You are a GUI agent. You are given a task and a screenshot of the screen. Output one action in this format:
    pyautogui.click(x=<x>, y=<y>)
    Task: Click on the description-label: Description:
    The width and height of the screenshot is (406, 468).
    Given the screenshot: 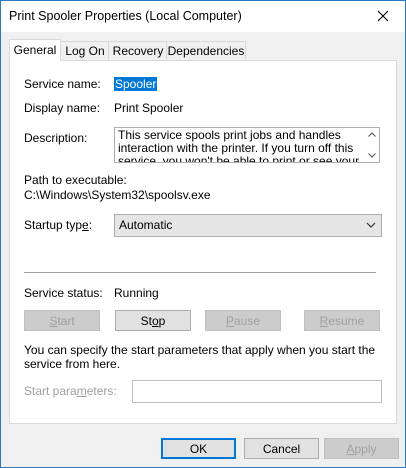 What is the action you would take?
    pyautogui.click(x=56, y=138)
    